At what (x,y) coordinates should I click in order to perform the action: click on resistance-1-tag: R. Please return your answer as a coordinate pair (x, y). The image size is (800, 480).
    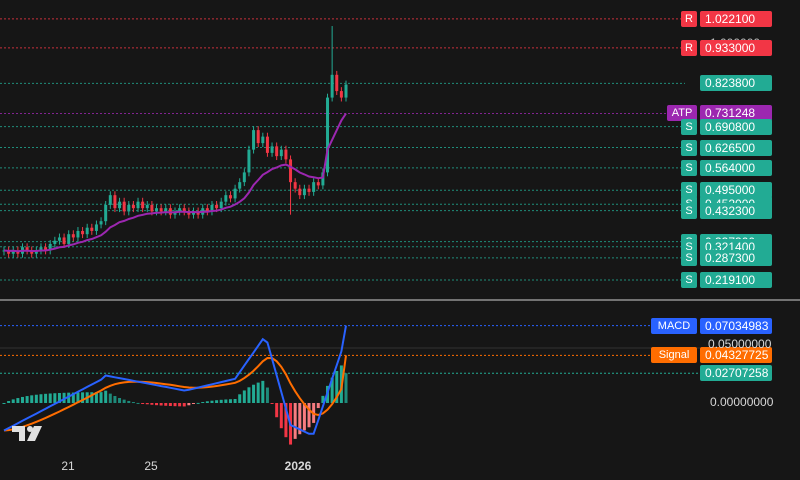
    Looking at the image, I should click on (689, 47).